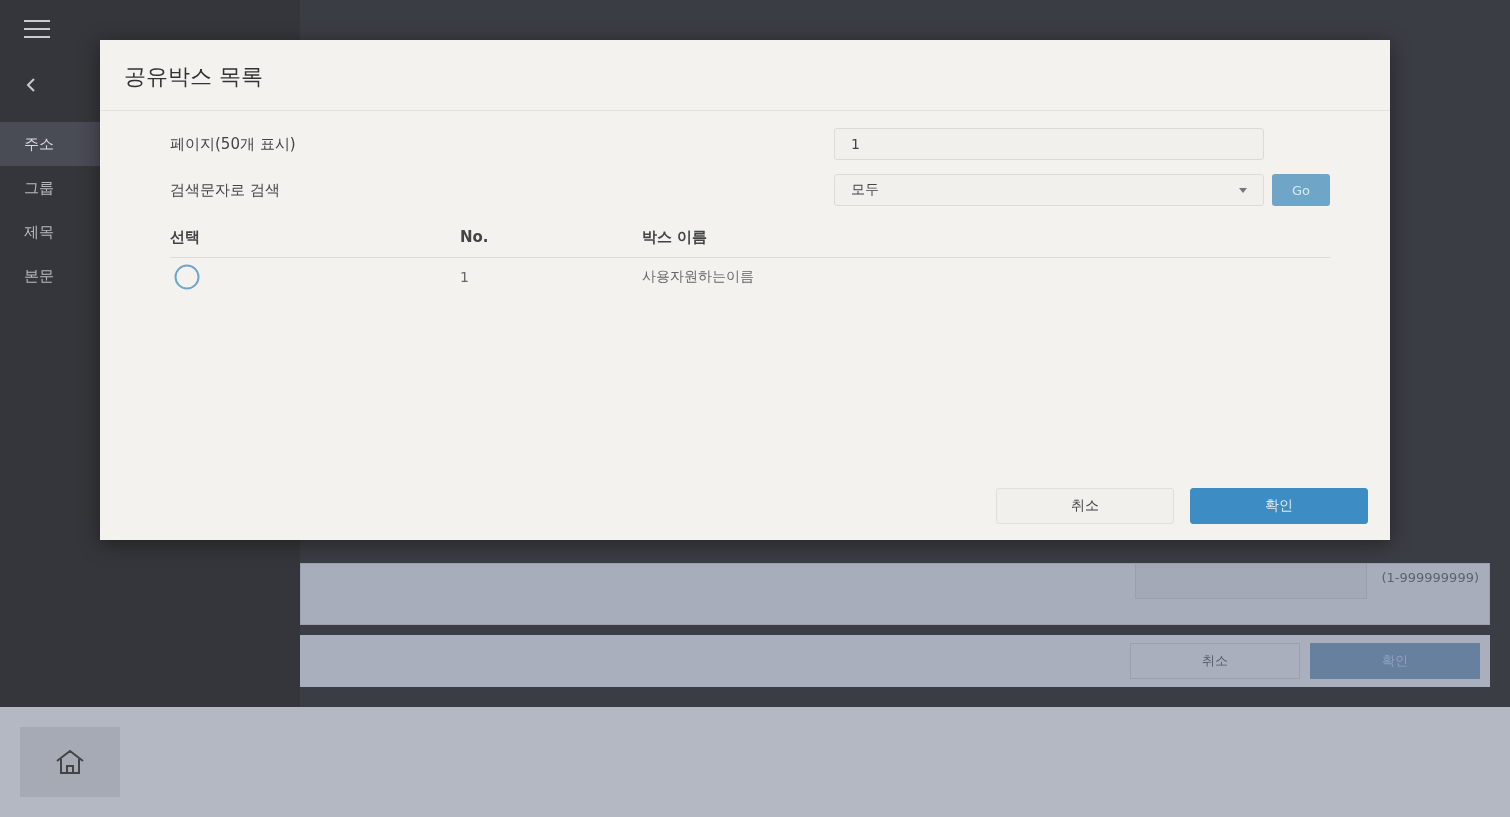 This screenshot has width=1510, height=817. Describe the element at coordinates (1251, 581) in the screenshot. I see `number-field` at that location.